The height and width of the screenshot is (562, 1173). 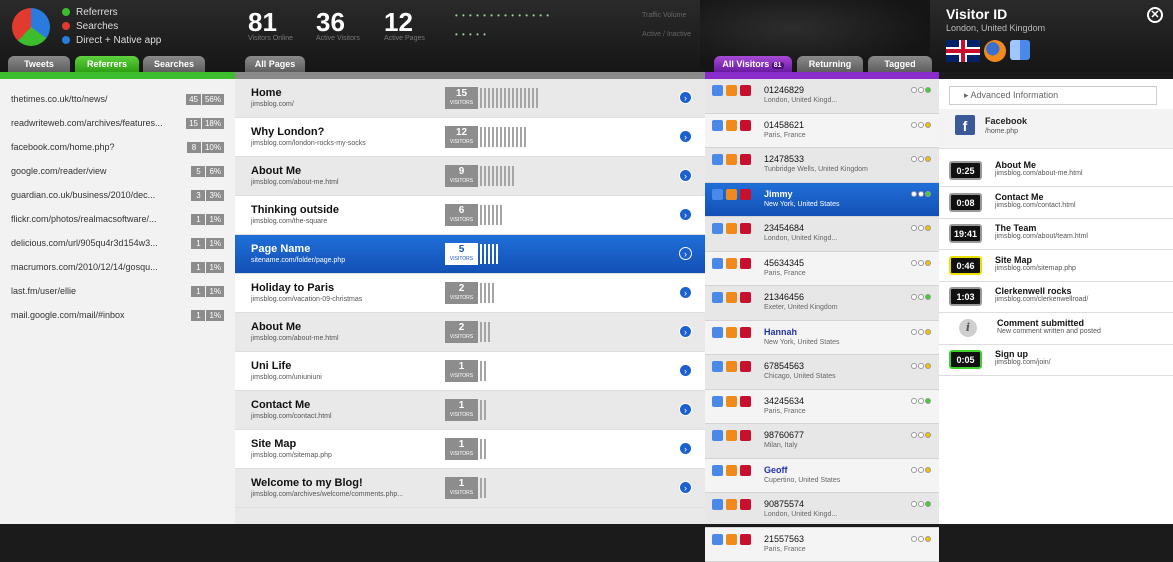 I want to click on traffic-volume-dots: • • • • • • • • • • • • • •, so click(x=502, y=15).